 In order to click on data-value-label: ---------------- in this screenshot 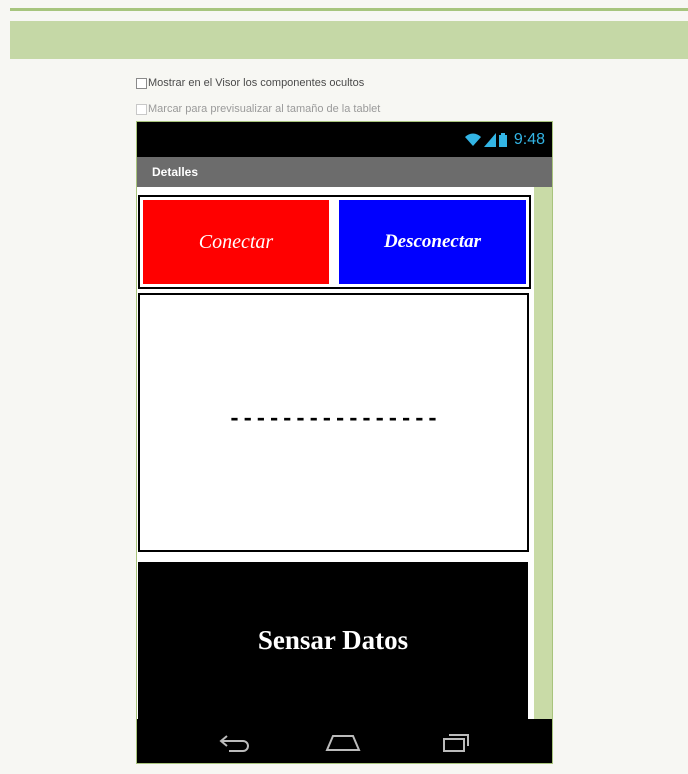, I will do `click(333, 419)`.